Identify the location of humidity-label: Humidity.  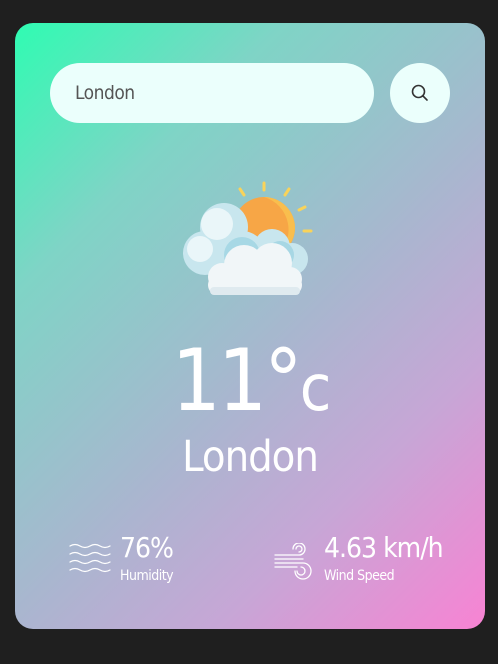
(147, 576).